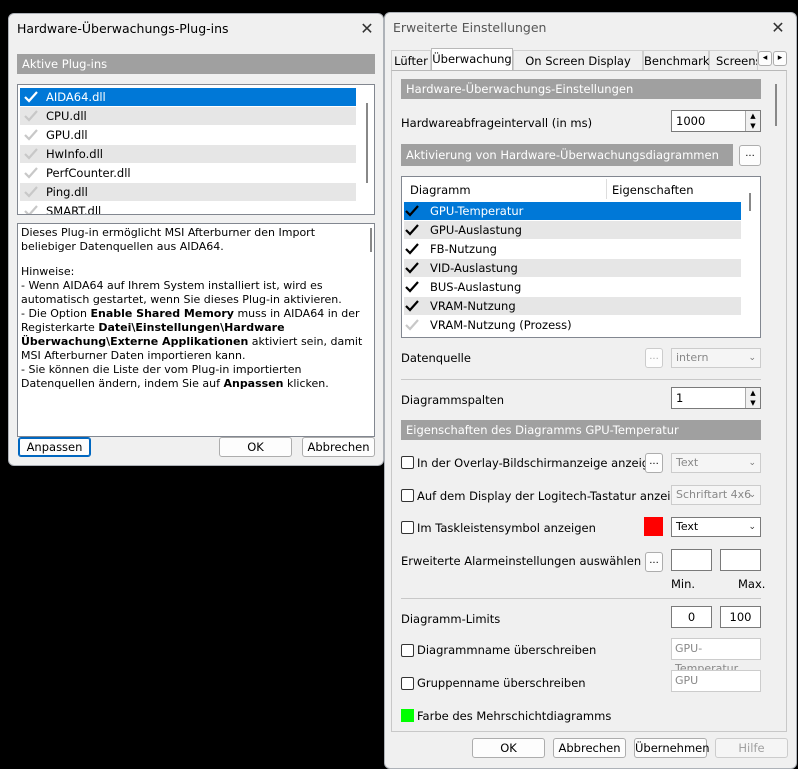 The height and width of the screenshot is (769, 798). Describe the element at coordinates (67, 192) in the screenshot. I see `plugin-name: Ping.dll` at that location.